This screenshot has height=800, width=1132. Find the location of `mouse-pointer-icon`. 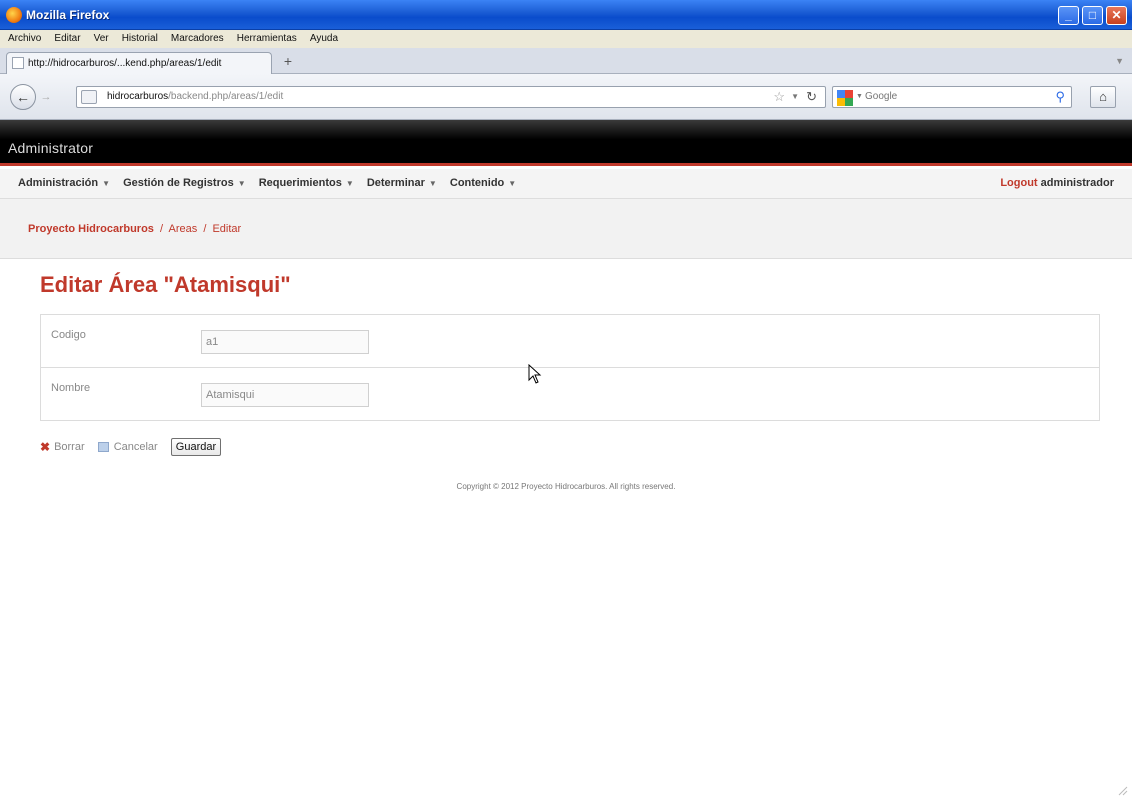

mouse-pointer-icon is located at coordinates (535, 374).